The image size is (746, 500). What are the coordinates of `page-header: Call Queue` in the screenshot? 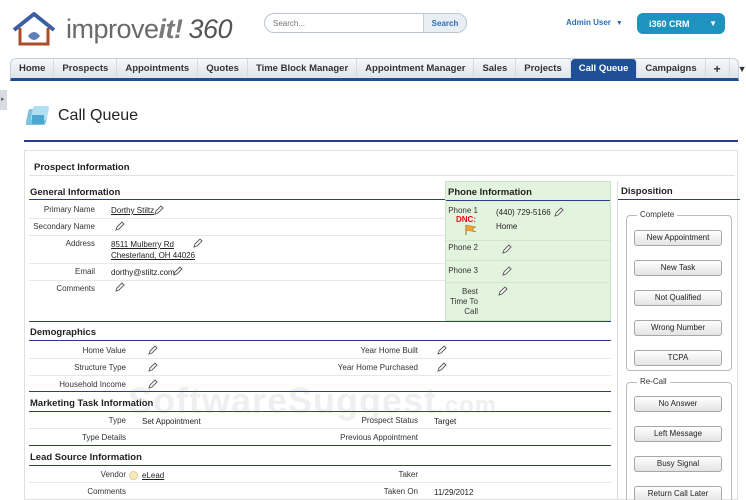 It's located at (381, 121).